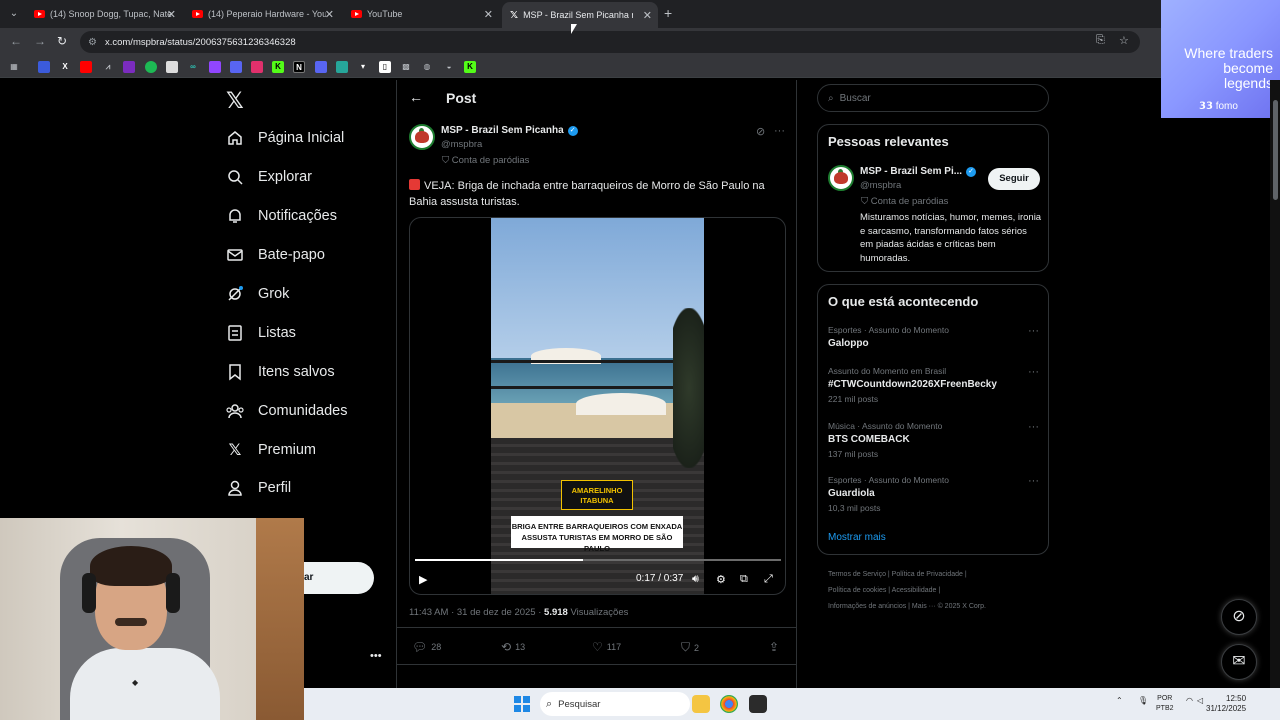  Describe the element at coordinates (760, 131) in the screenshot. I see `grok-icon: ⊘` at that location.